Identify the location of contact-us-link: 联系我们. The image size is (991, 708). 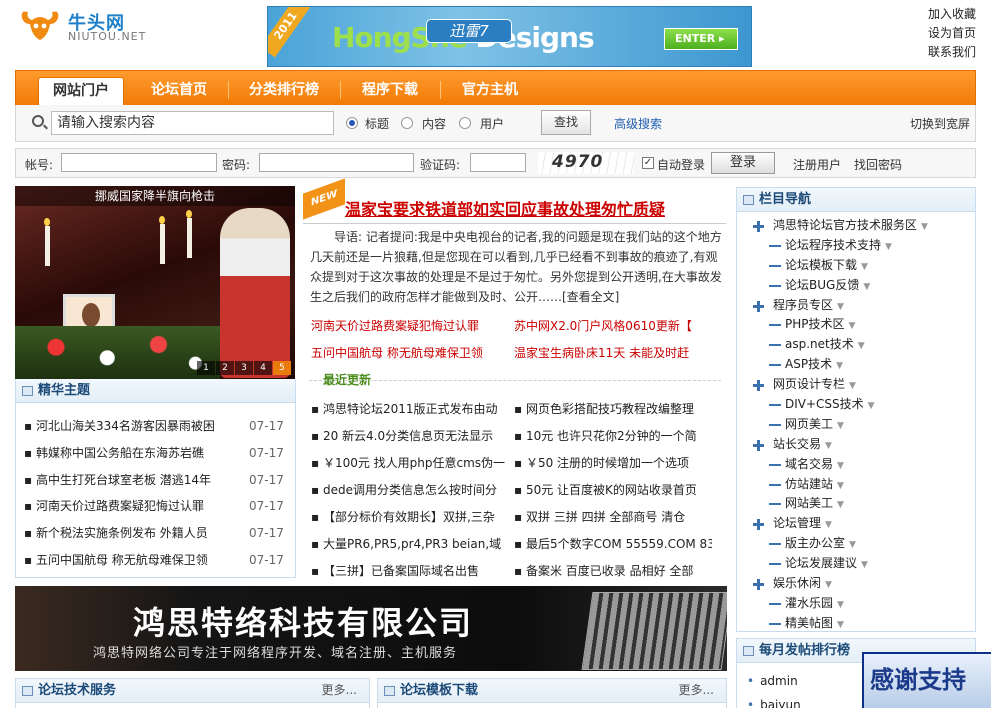
(950, 52).